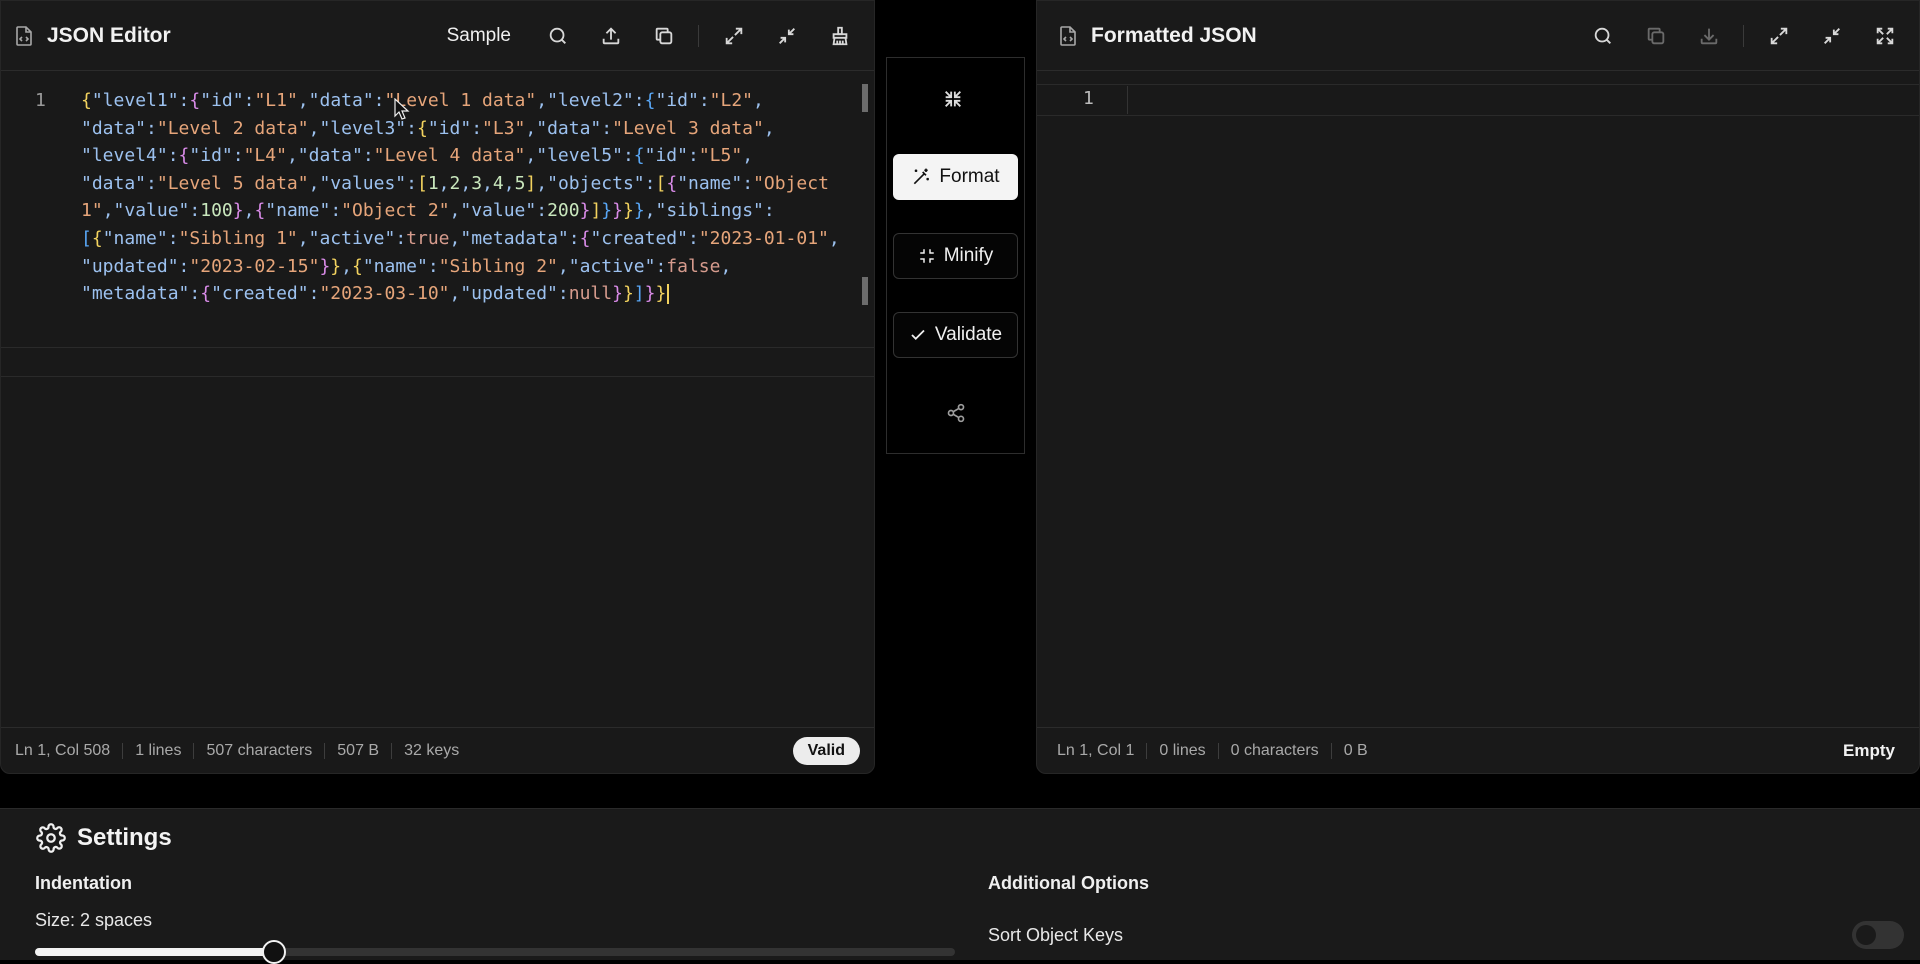 The width and height of the screenshot is (1920, 964). What do you see at coordinates (953, 99) in the screenshot?
I see `collapse-arrows-icon` at bounding box center [953, 99].